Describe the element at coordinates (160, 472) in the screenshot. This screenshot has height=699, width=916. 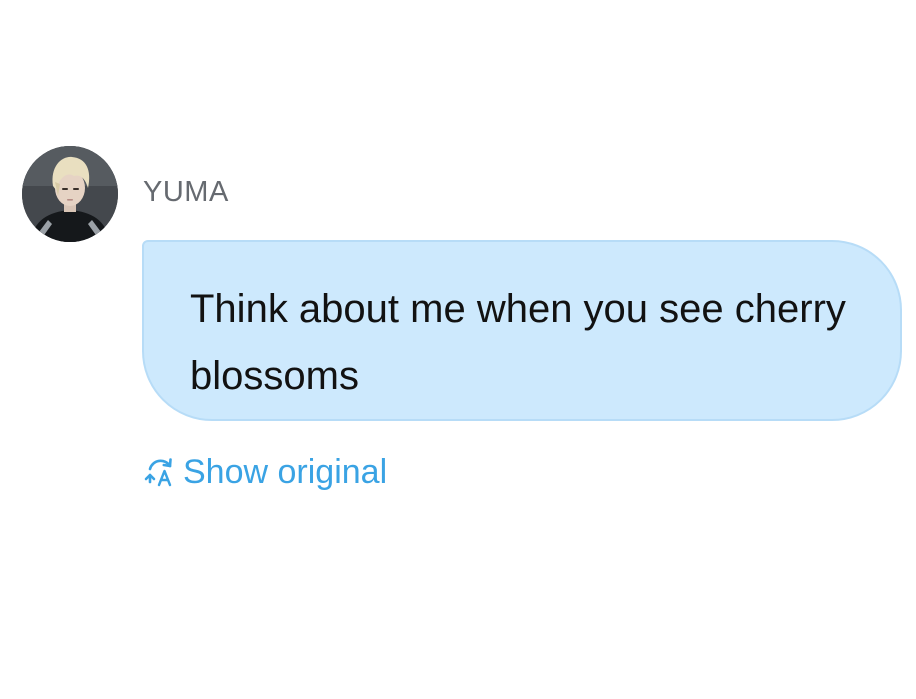
I see `translate-refresh-icon` at that location.